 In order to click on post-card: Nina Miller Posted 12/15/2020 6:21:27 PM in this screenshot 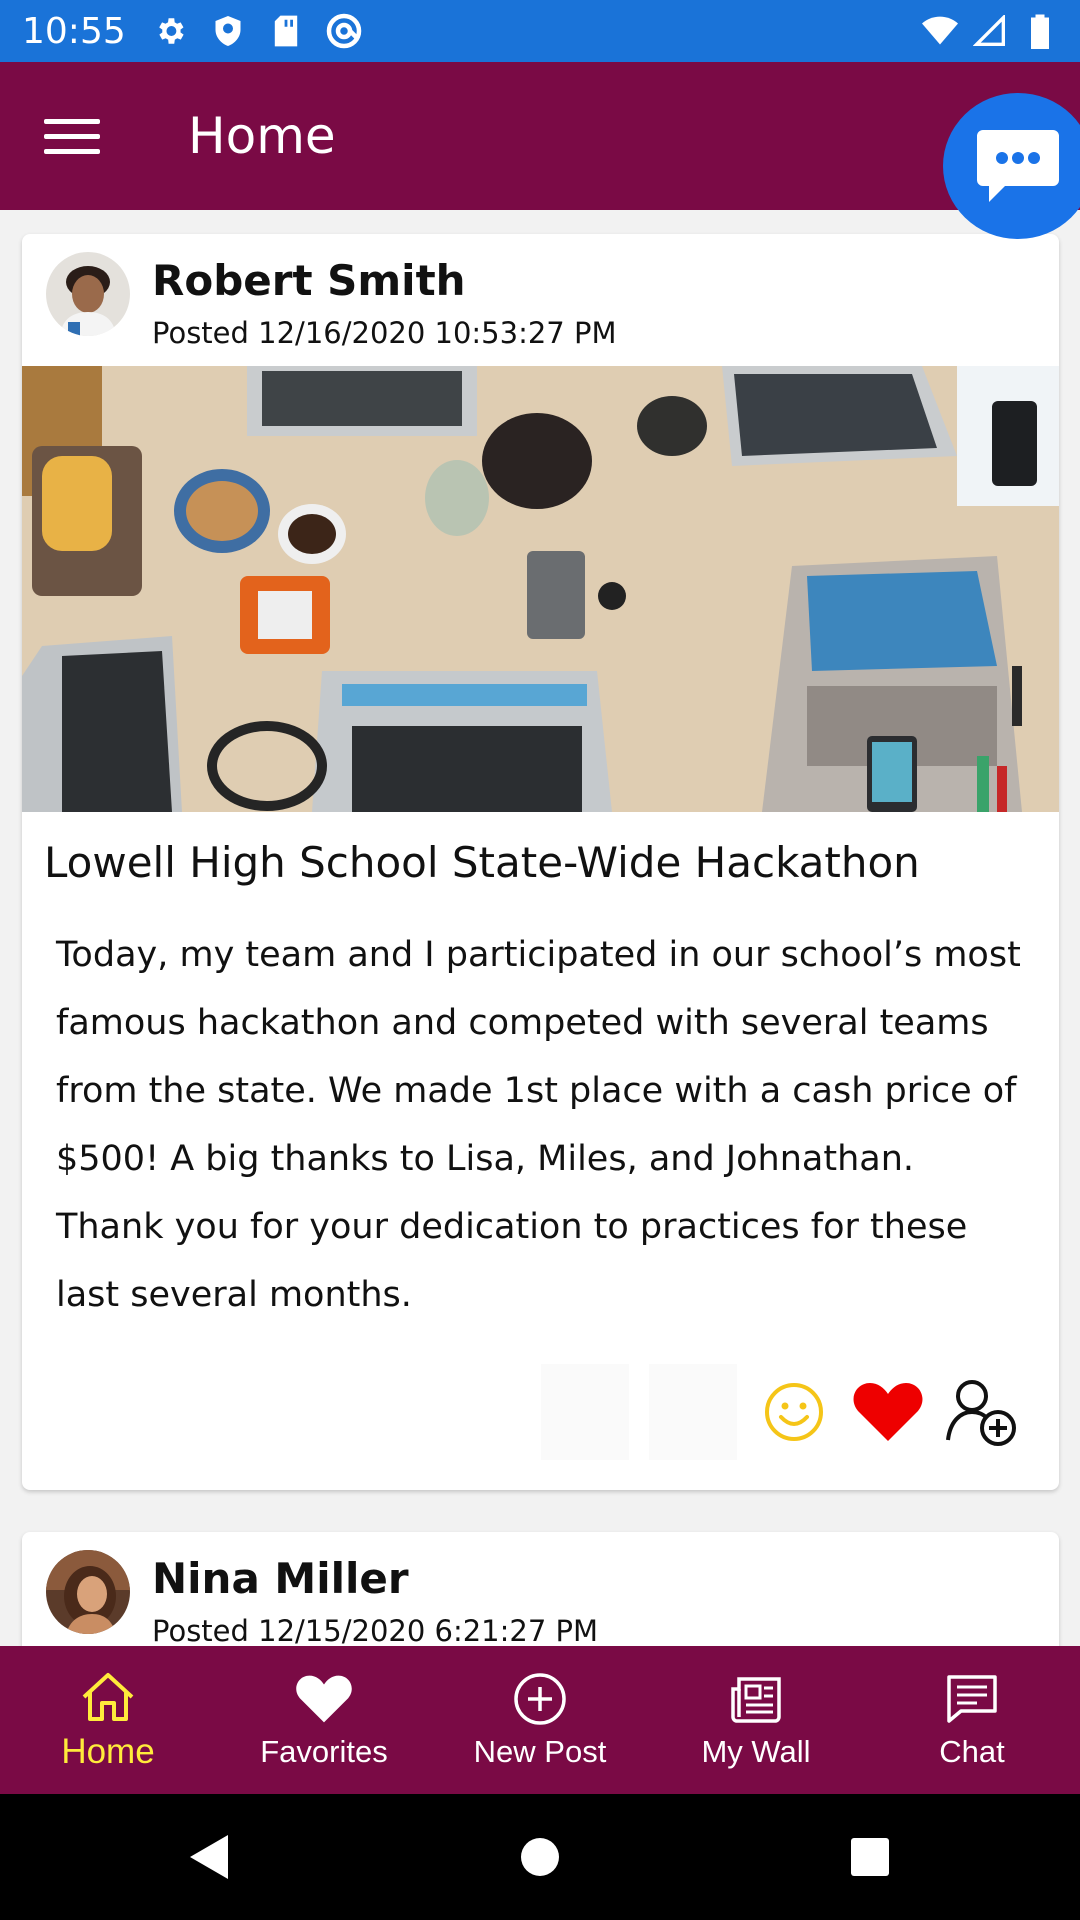, I will do `click(540, 1589)`.